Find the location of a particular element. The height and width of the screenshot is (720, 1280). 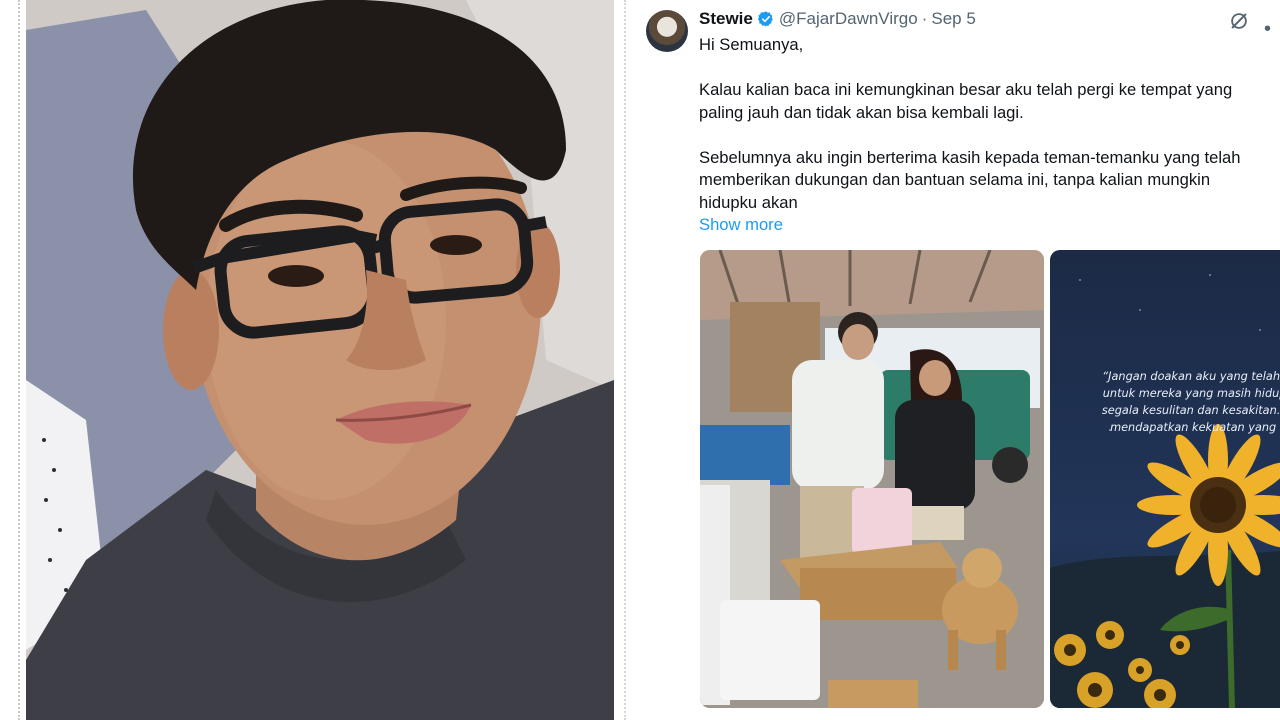

show-more-link: Show more is located at coordinates (979, 225).